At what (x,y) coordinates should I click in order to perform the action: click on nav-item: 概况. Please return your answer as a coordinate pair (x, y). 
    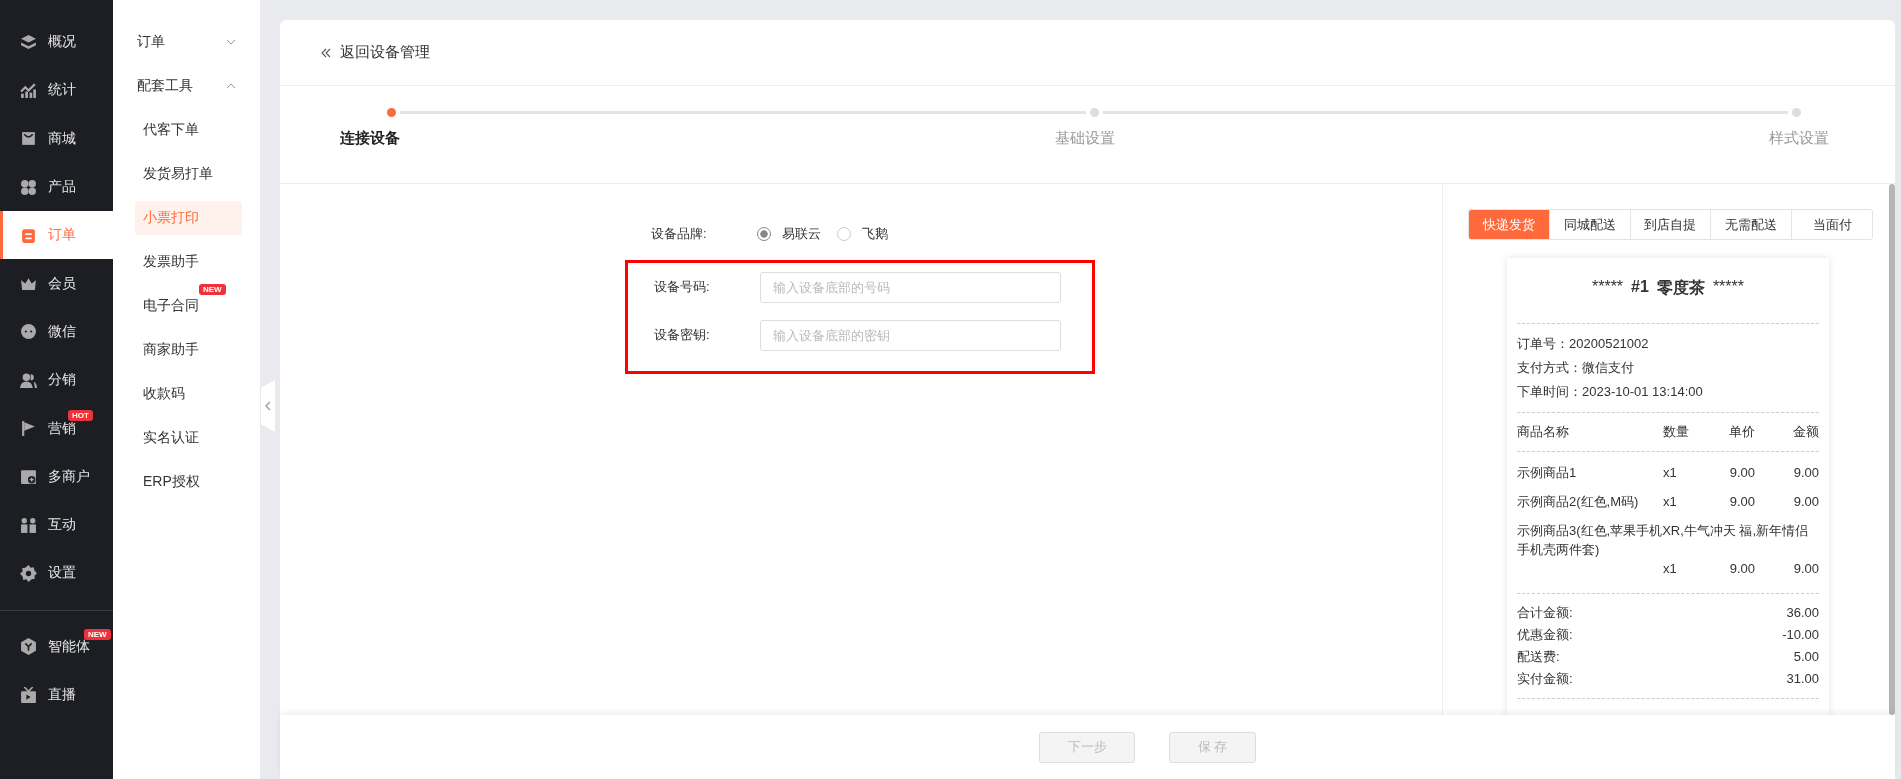
    Looking at the image, I should click on (56, 42).